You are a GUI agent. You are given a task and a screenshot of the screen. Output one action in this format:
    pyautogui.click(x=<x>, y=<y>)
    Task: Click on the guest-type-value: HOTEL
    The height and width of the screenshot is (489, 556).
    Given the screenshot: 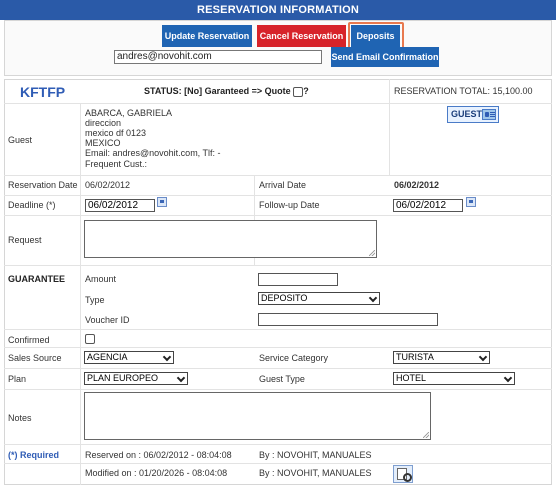 What is the action you would take?
    pyautogui.click(x=411, y=378)
    